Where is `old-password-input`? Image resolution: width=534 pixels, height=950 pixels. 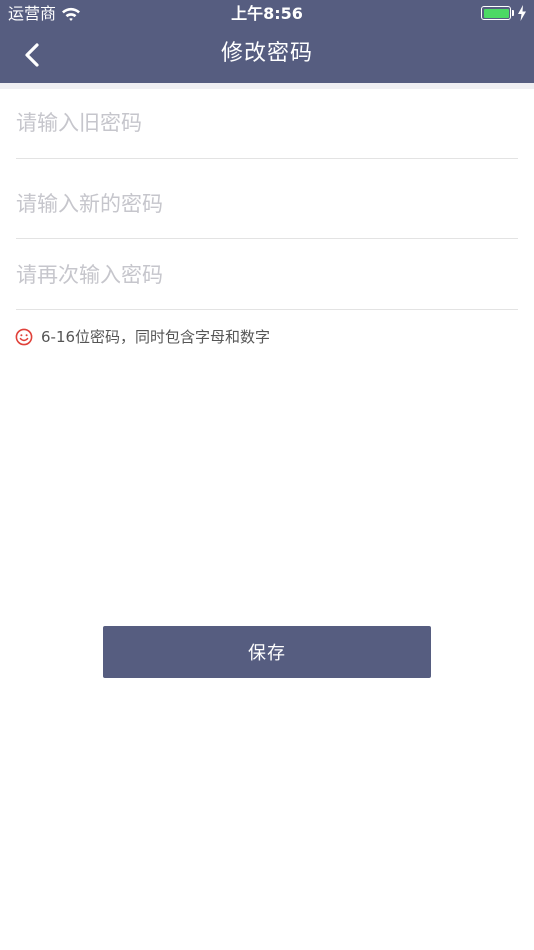 old-password-input is located at coordinates (267, 123).